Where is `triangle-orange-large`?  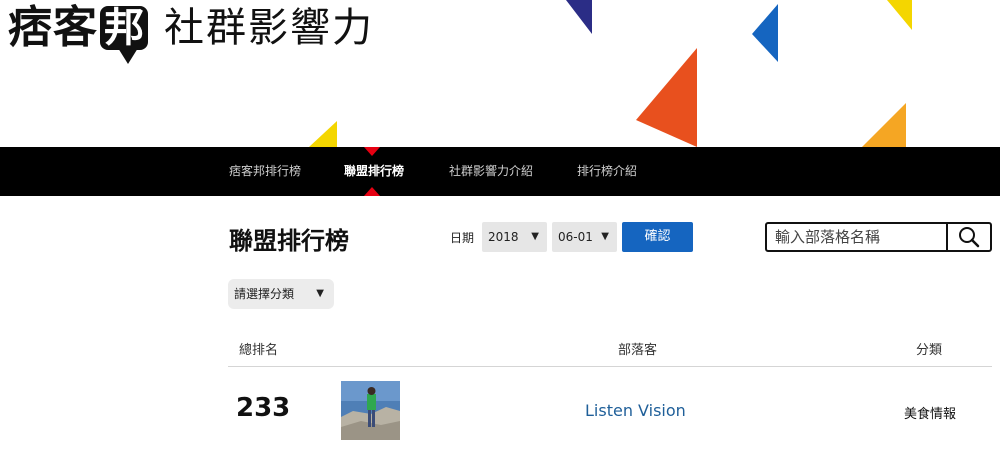 triangle-orange-large is located at coordinates (666, 97).